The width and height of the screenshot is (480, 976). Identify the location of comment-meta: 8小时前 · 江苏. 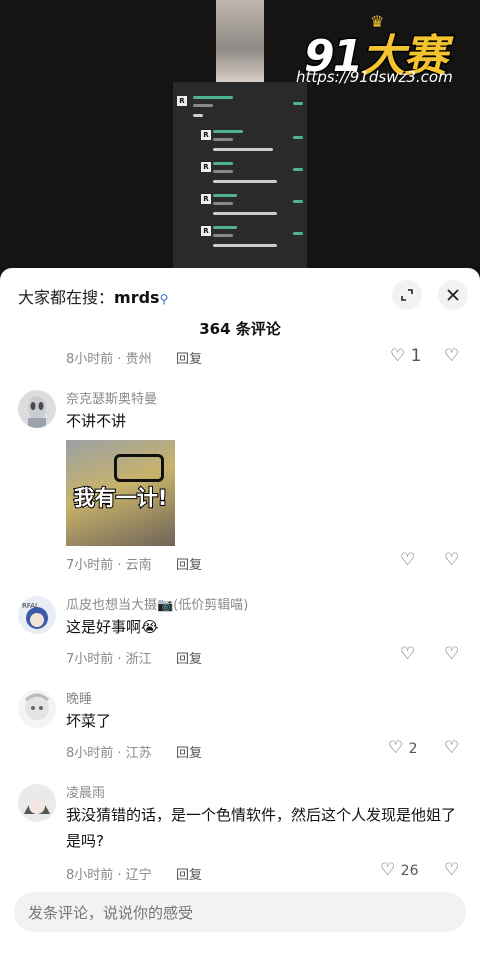
(109, 753).